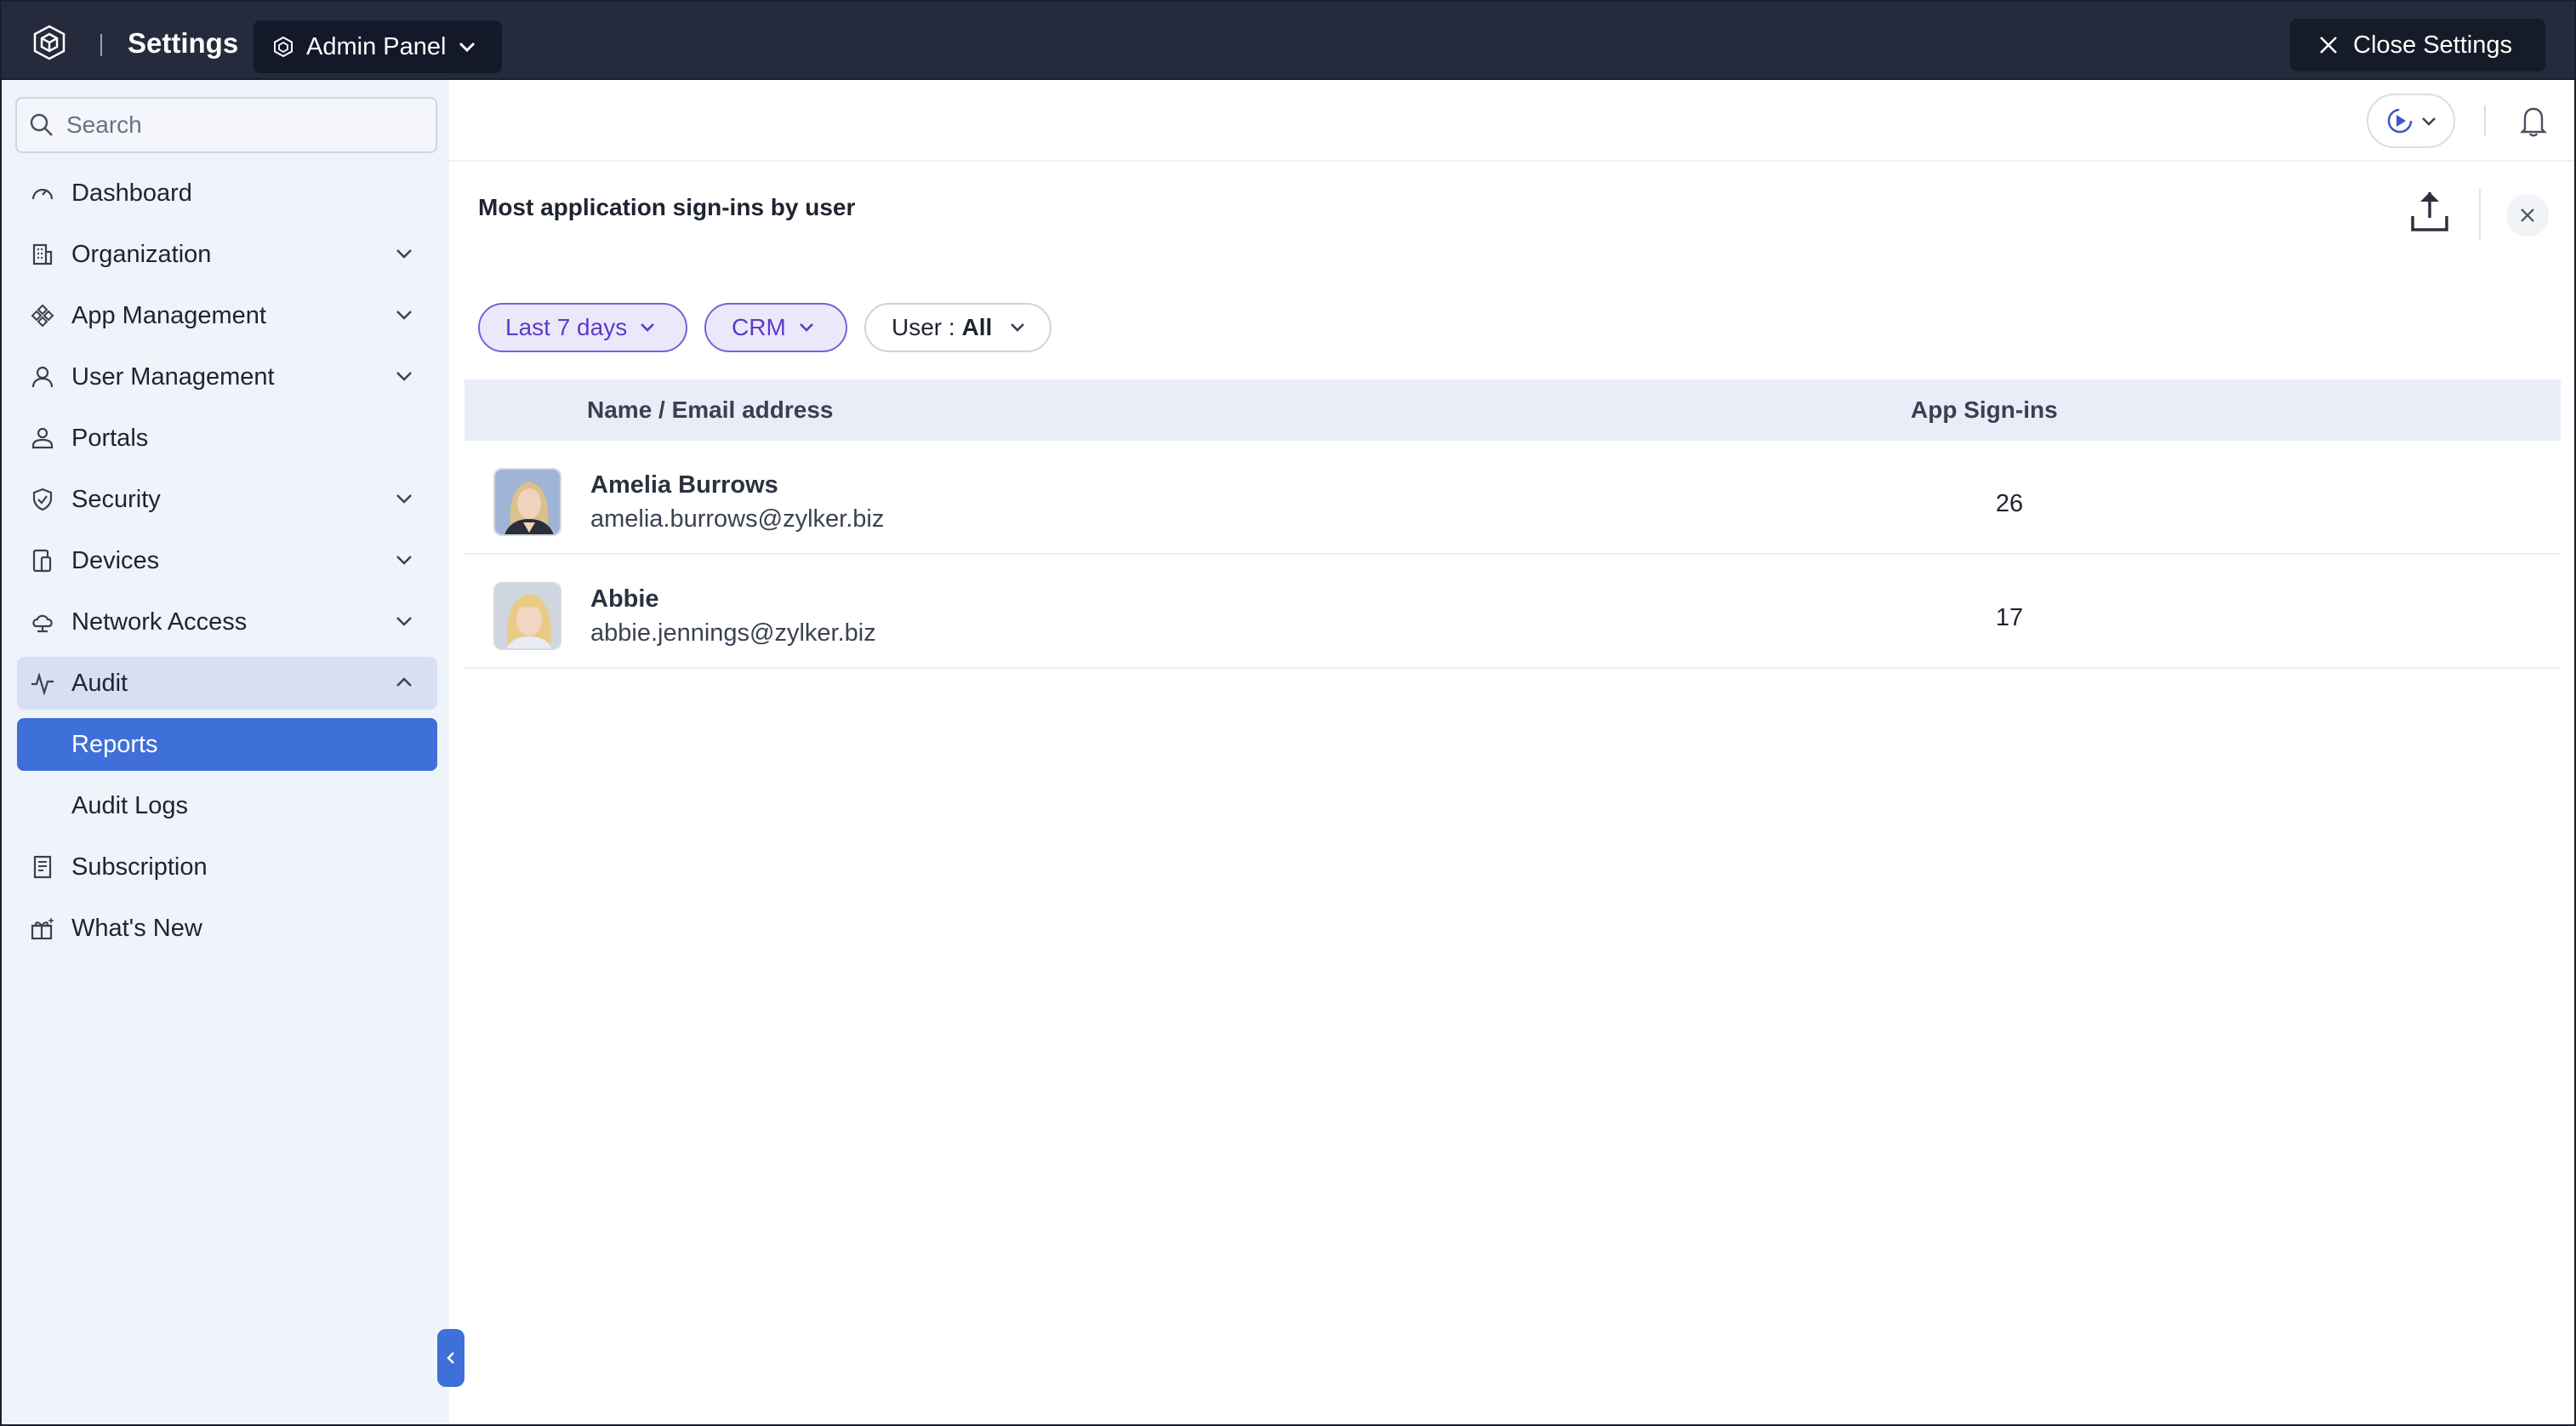 Image resolution: width=2576 pixels, height=1426 pixels. I want to click on assistant-button, so click(2411, 121).